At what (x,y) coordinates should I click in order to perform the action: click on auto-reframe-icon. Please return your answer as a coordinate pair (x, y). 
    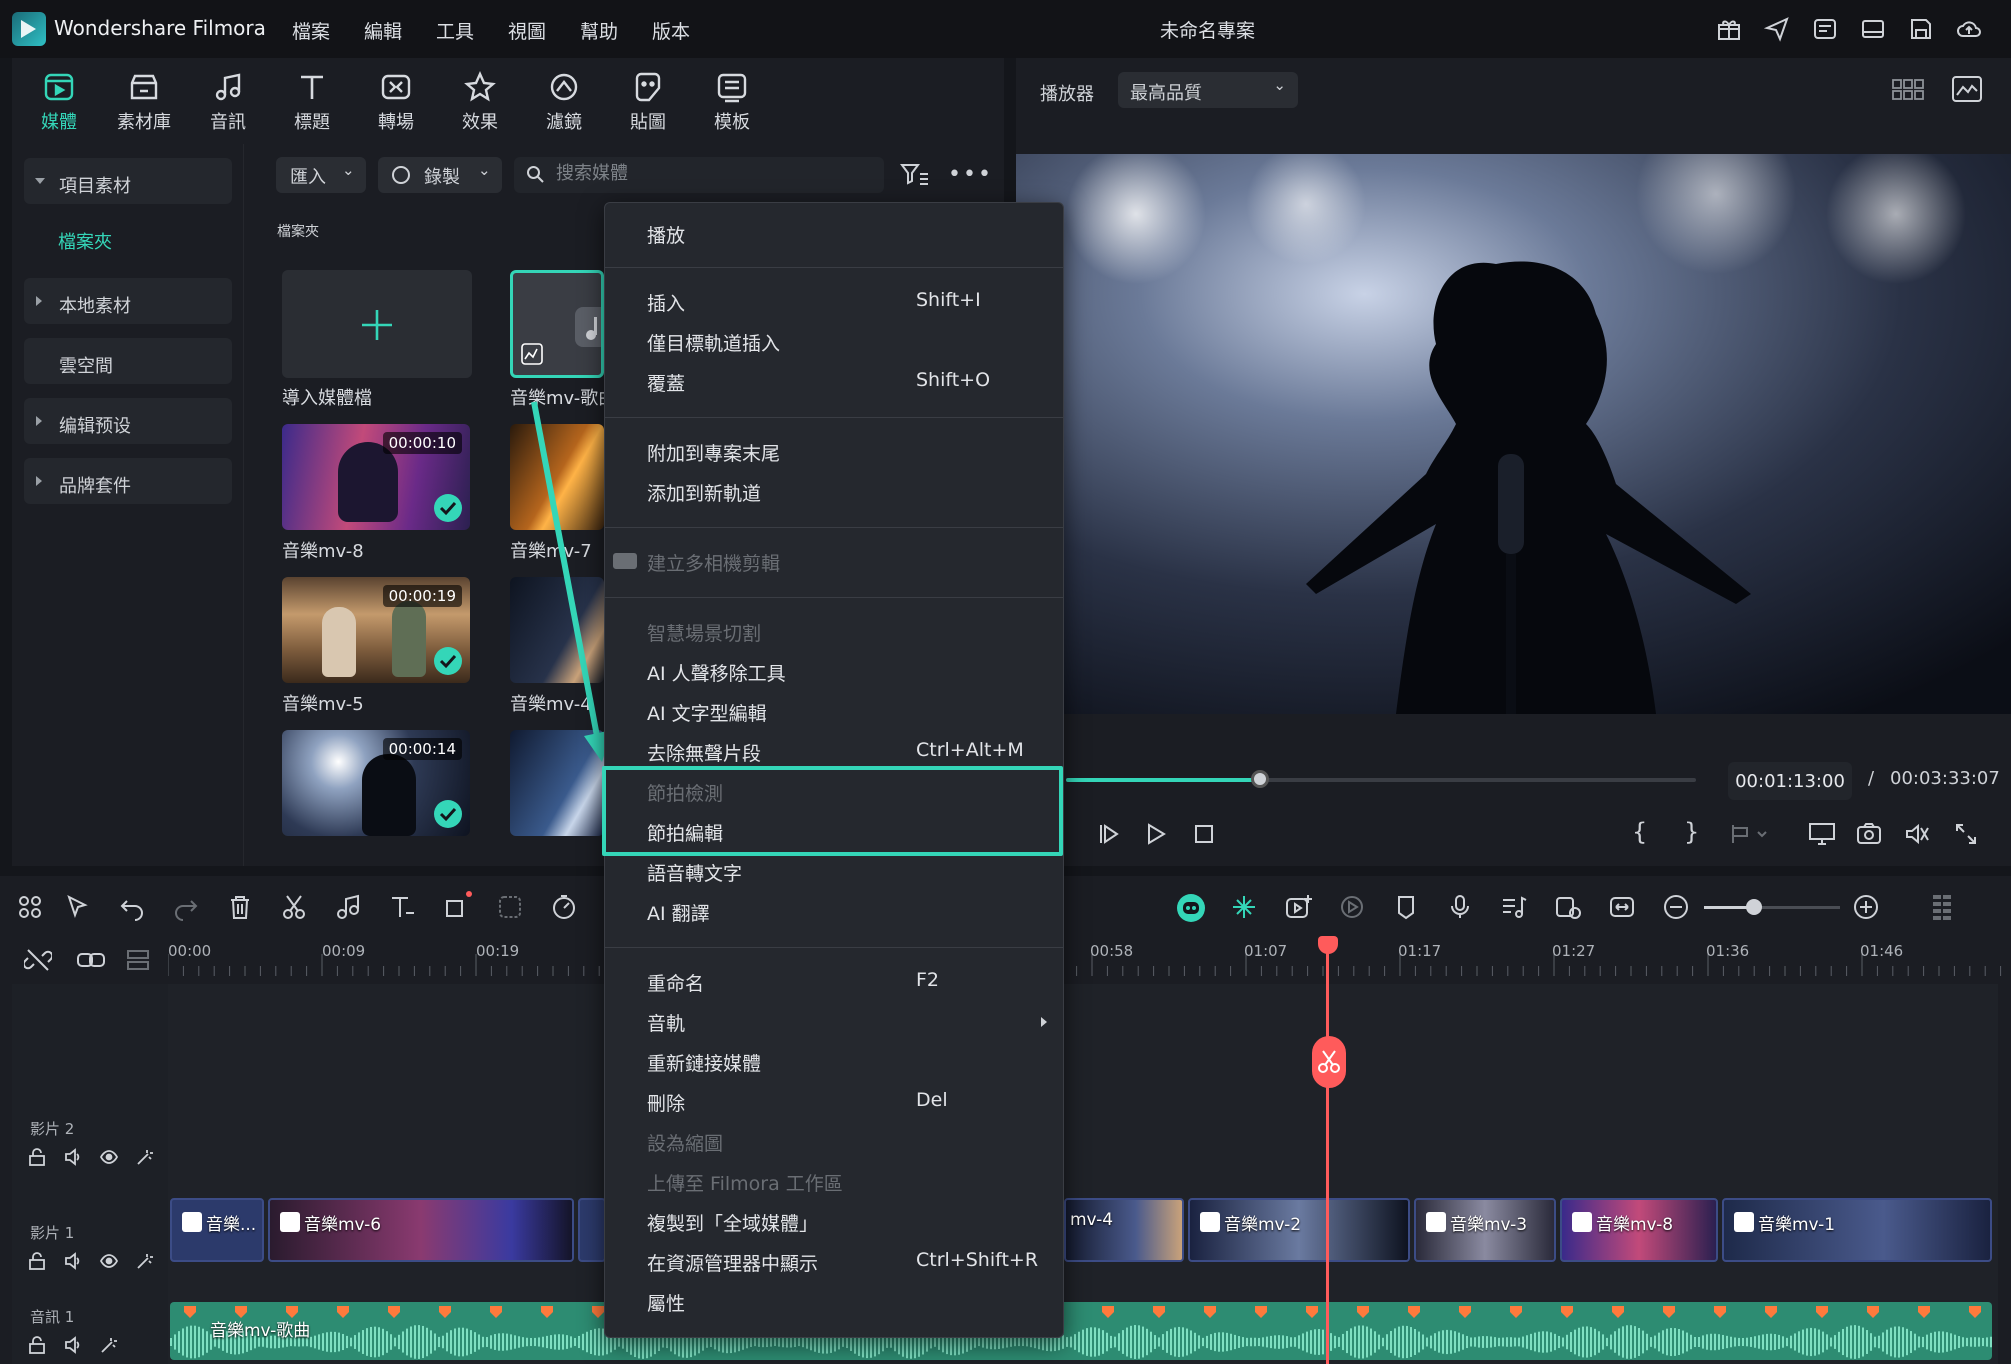
    Looking at the image, I should click on (1568, 907).